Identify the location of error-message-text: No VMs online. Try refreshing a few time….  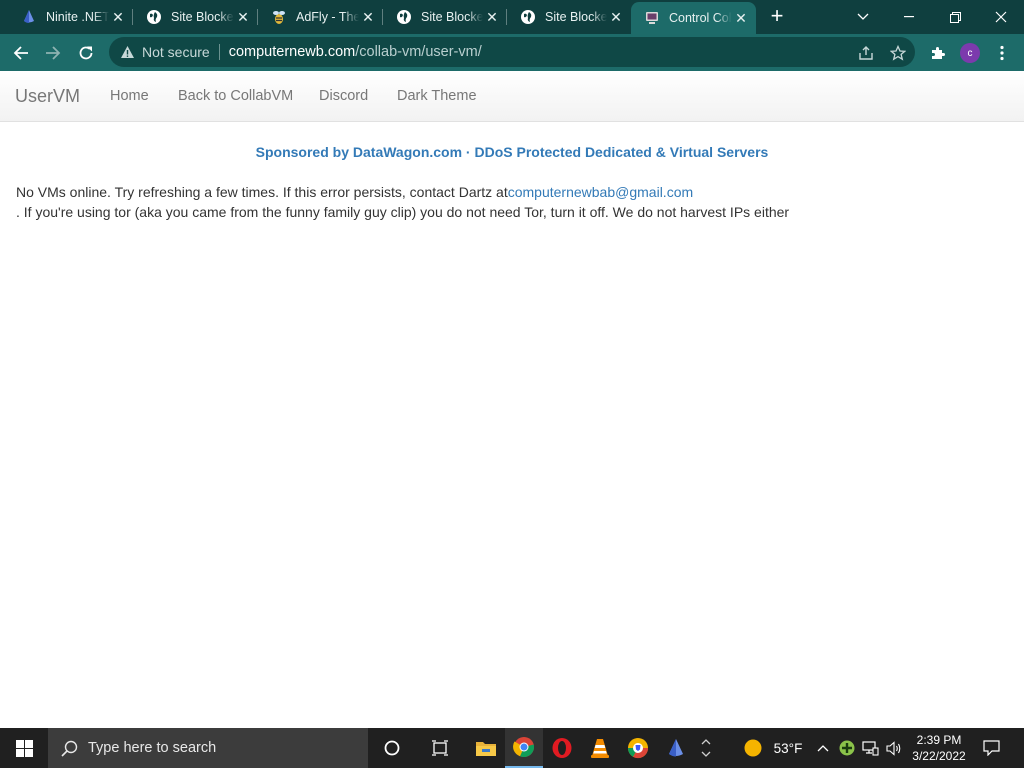
(262, 192).